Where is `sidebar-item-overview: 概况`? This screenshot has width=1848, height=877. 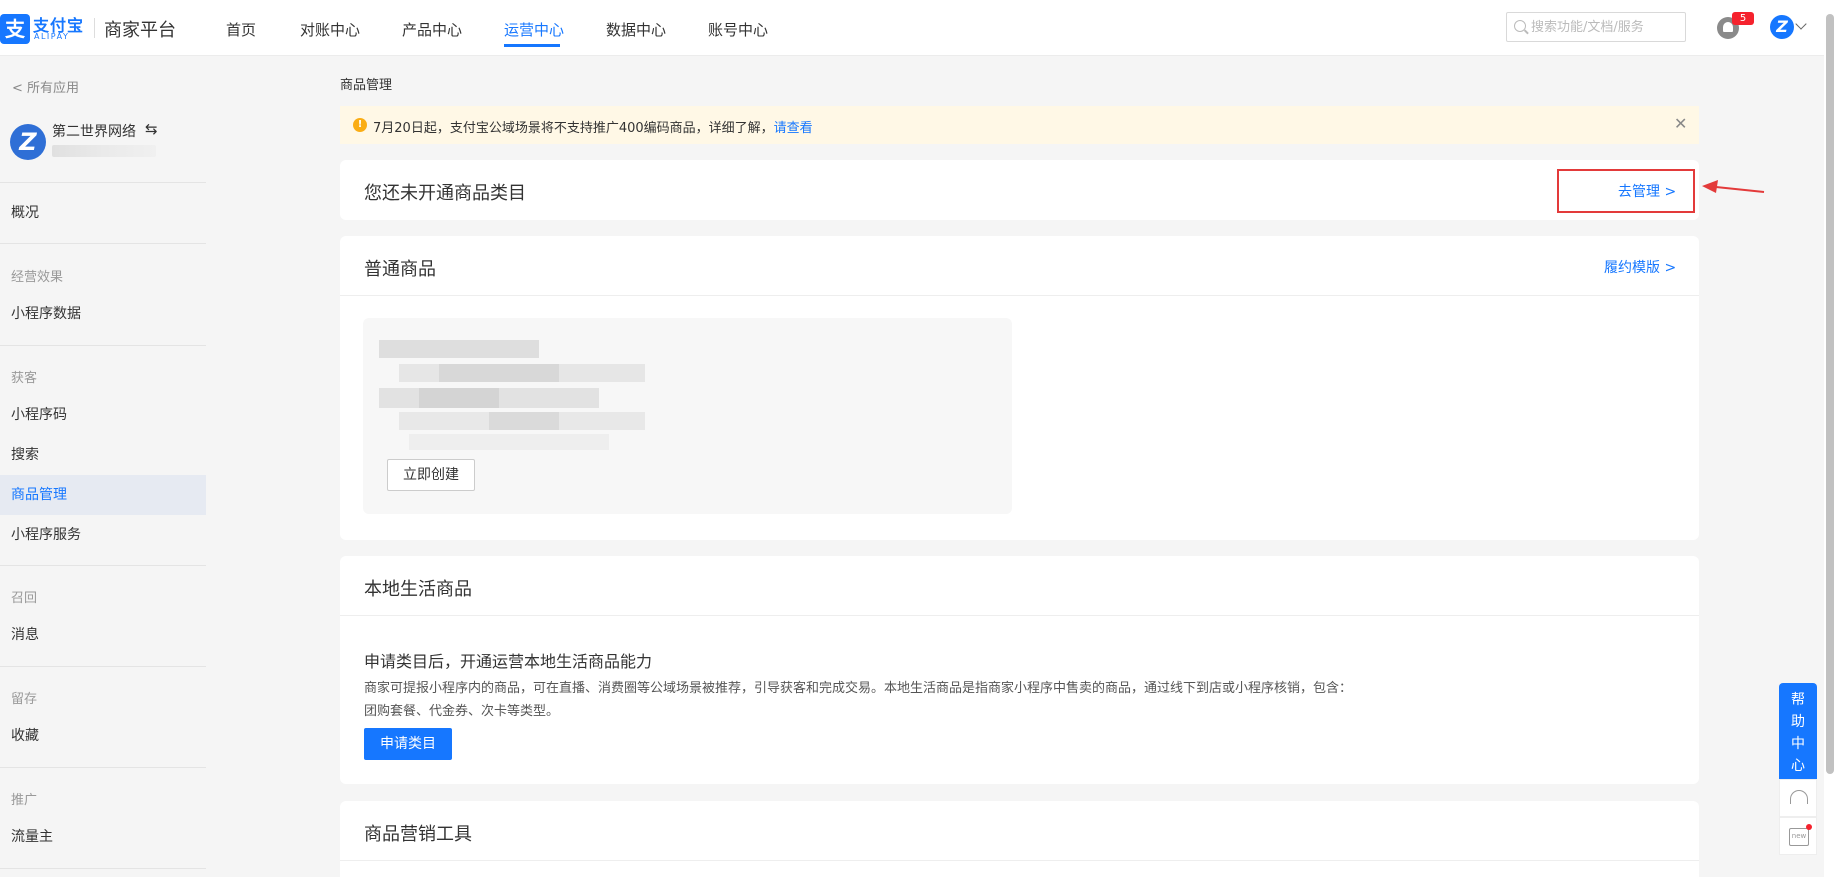
sidebar-item-overview: 概况 is located at coordinates (103, 213).